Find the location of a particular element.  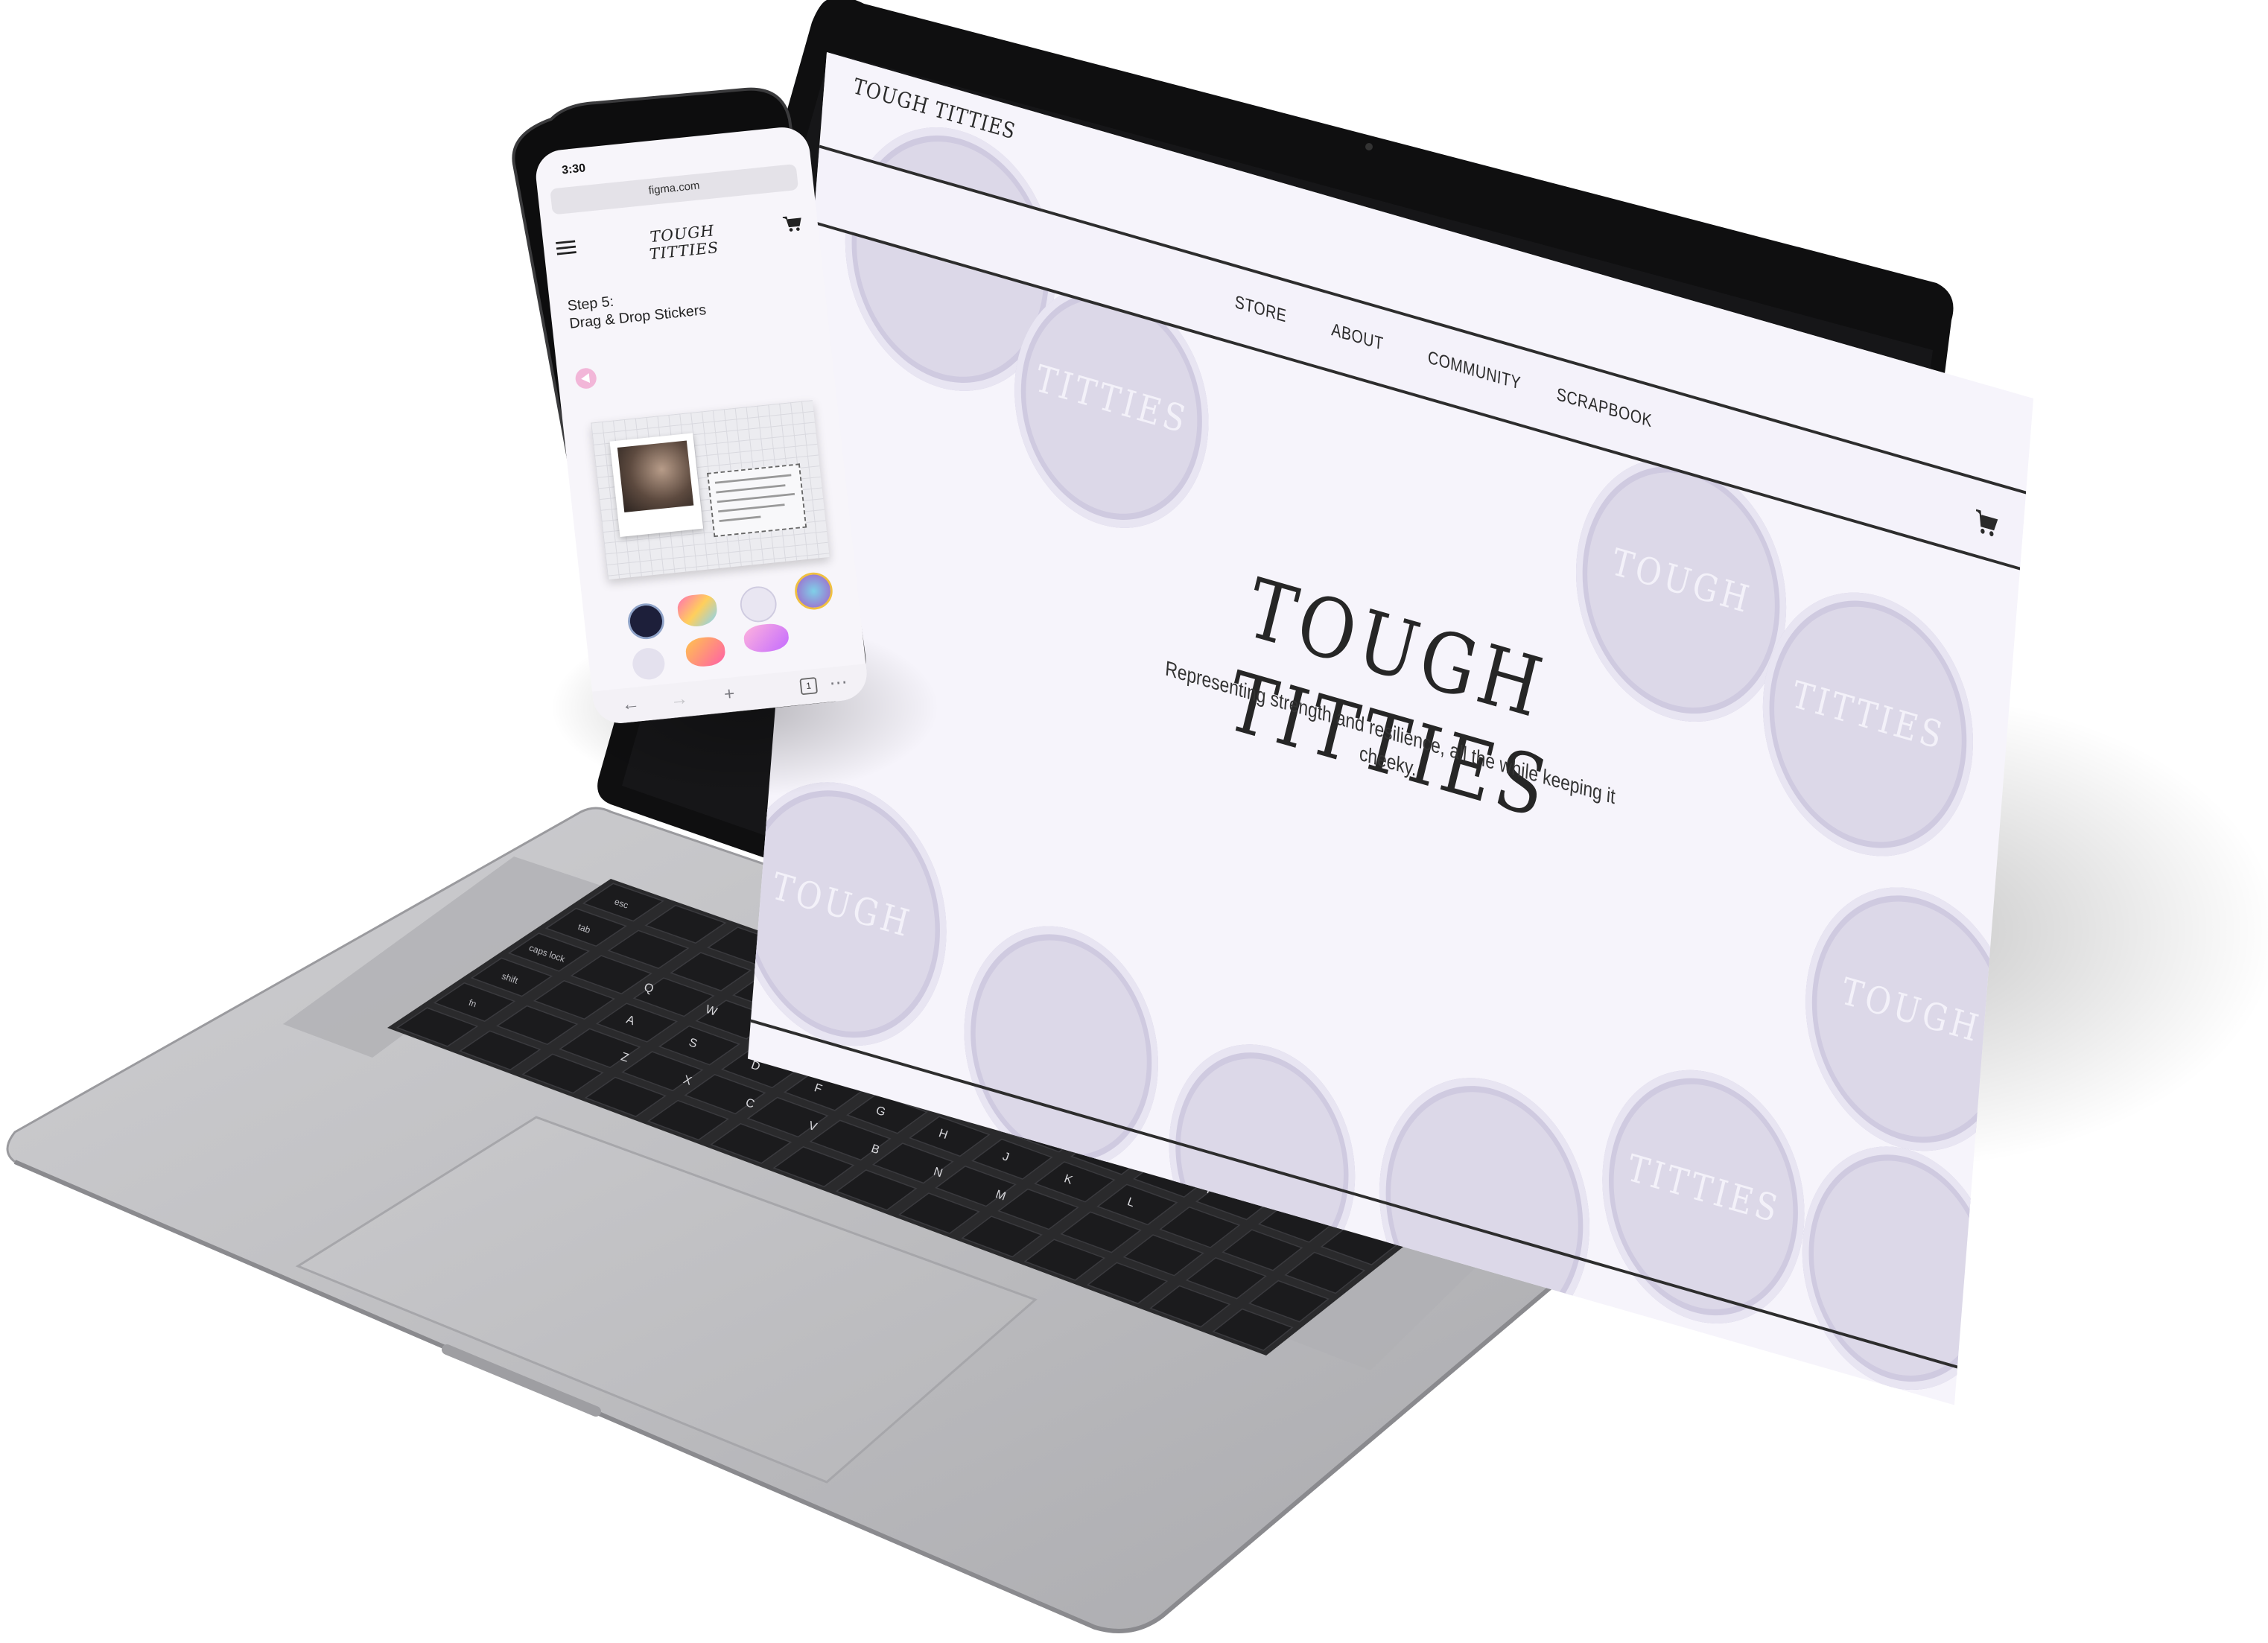

more-icon: ⋯ is located at coordinates (838, 682).